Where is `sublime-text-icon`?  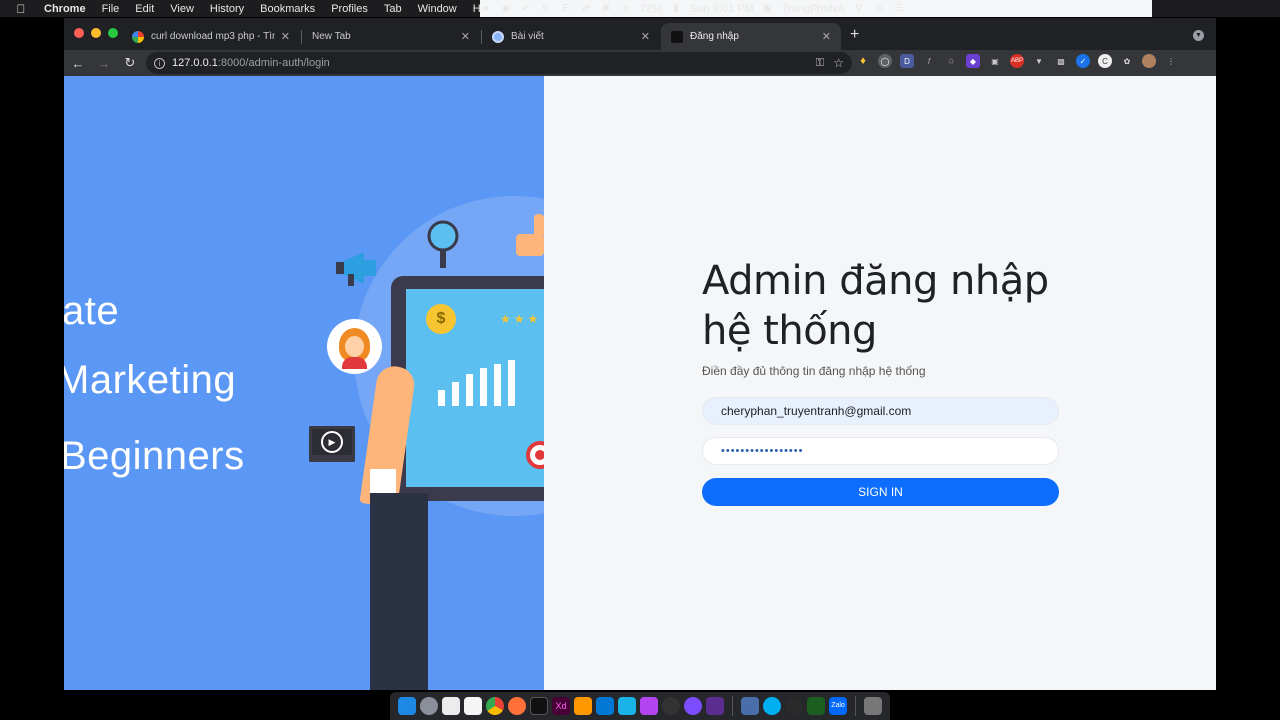
sublime-text-icon is located at coordinates (583, 706).